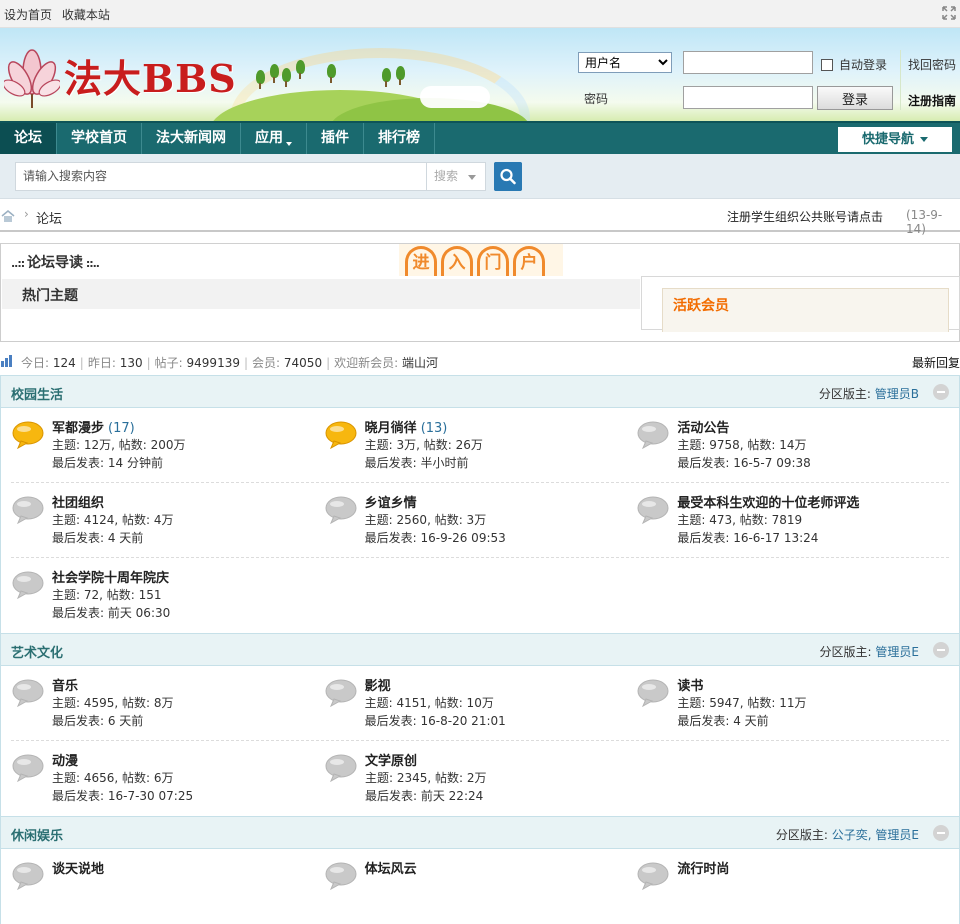 The image size is (960, 924). What do you see at coordinates (8, 216) in the screenshot?
I see `home-icon` at bounding box center [8, 216].